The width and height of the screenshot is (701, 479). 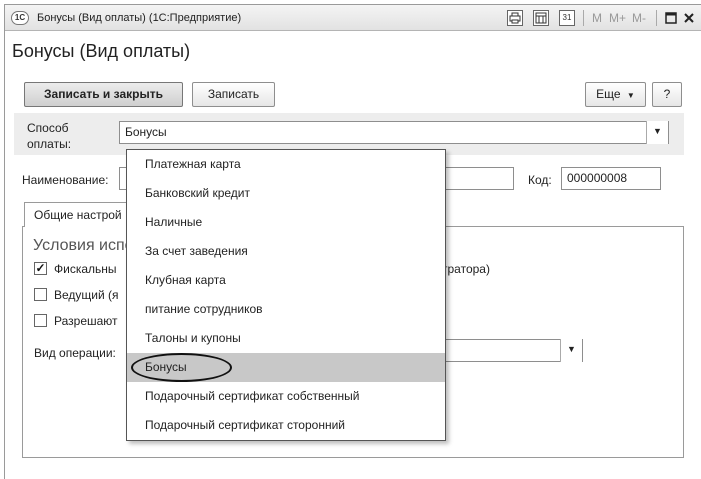 What do you see at coordinates (48, 128) in the screenshot?
I see `payment-method-label: Способ` at bounding box center [48, 128].